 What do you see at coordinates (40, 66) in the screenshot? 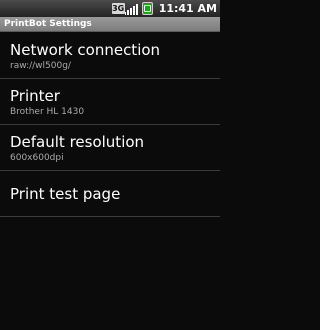
I see `pref-summary: raw://wl500g/` at bounding box center [40, 66].